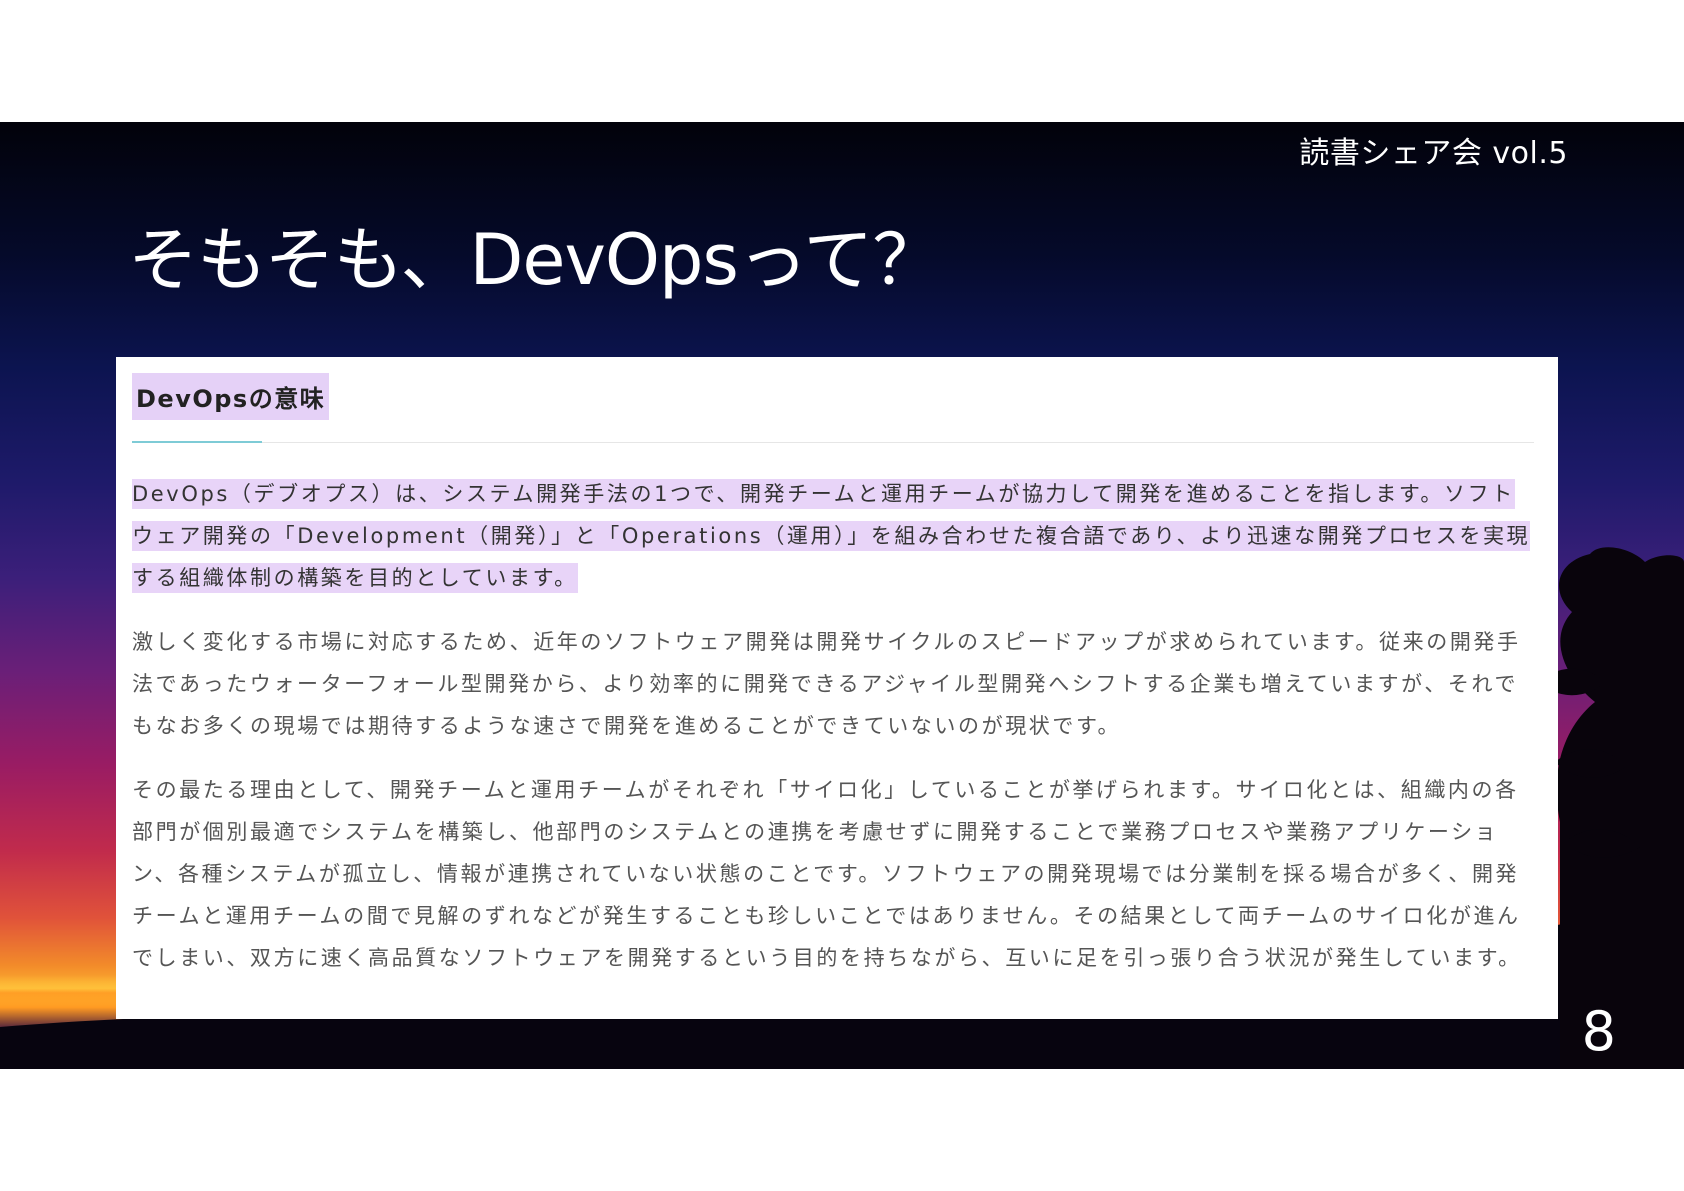 This screenshot has width=1684, height=1191. I want to click on page-number: 8, so click(1598, 1031).